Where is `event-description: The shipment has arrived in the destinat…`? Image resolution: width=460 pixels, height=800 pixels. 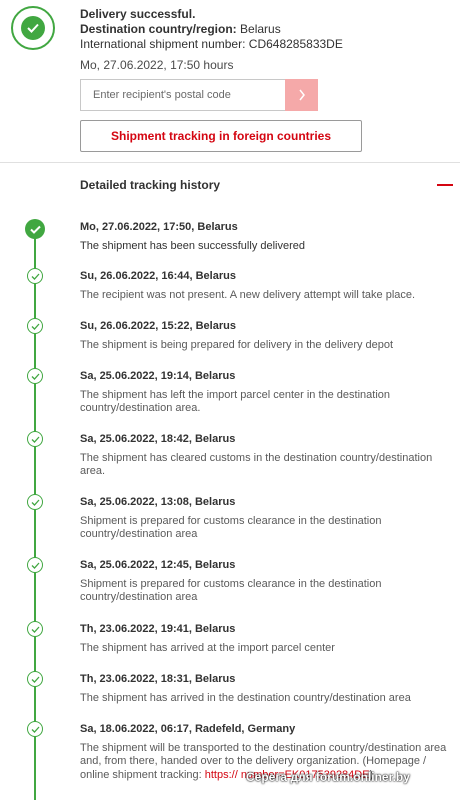 event-description: The shipment has arrived in the destinat… is located at coordinates (245, 697).